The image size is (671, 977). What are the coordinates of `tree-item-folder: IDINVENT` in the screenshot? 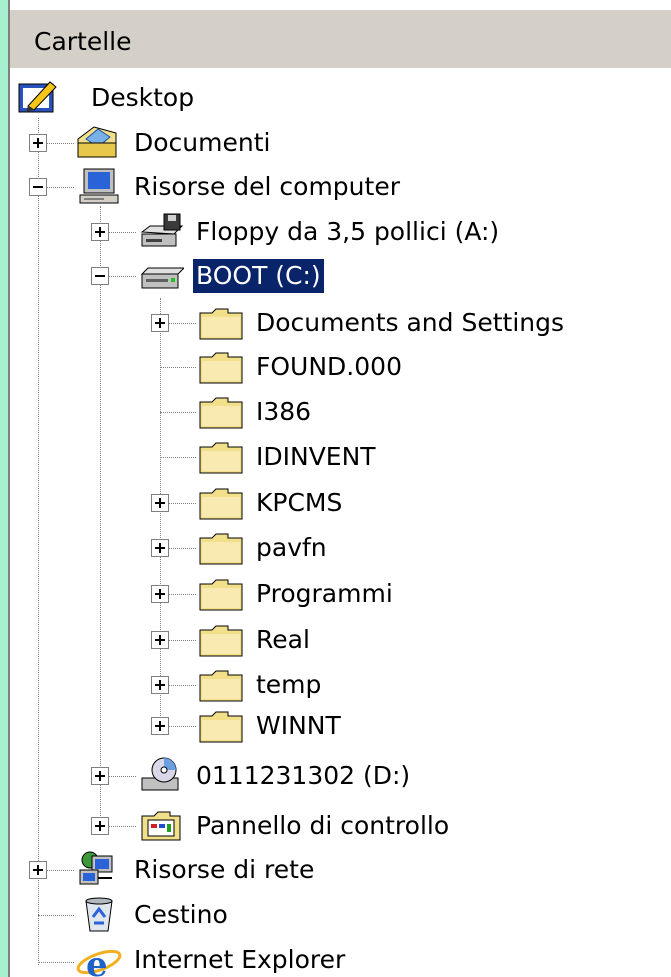 It's located at (348, 457).